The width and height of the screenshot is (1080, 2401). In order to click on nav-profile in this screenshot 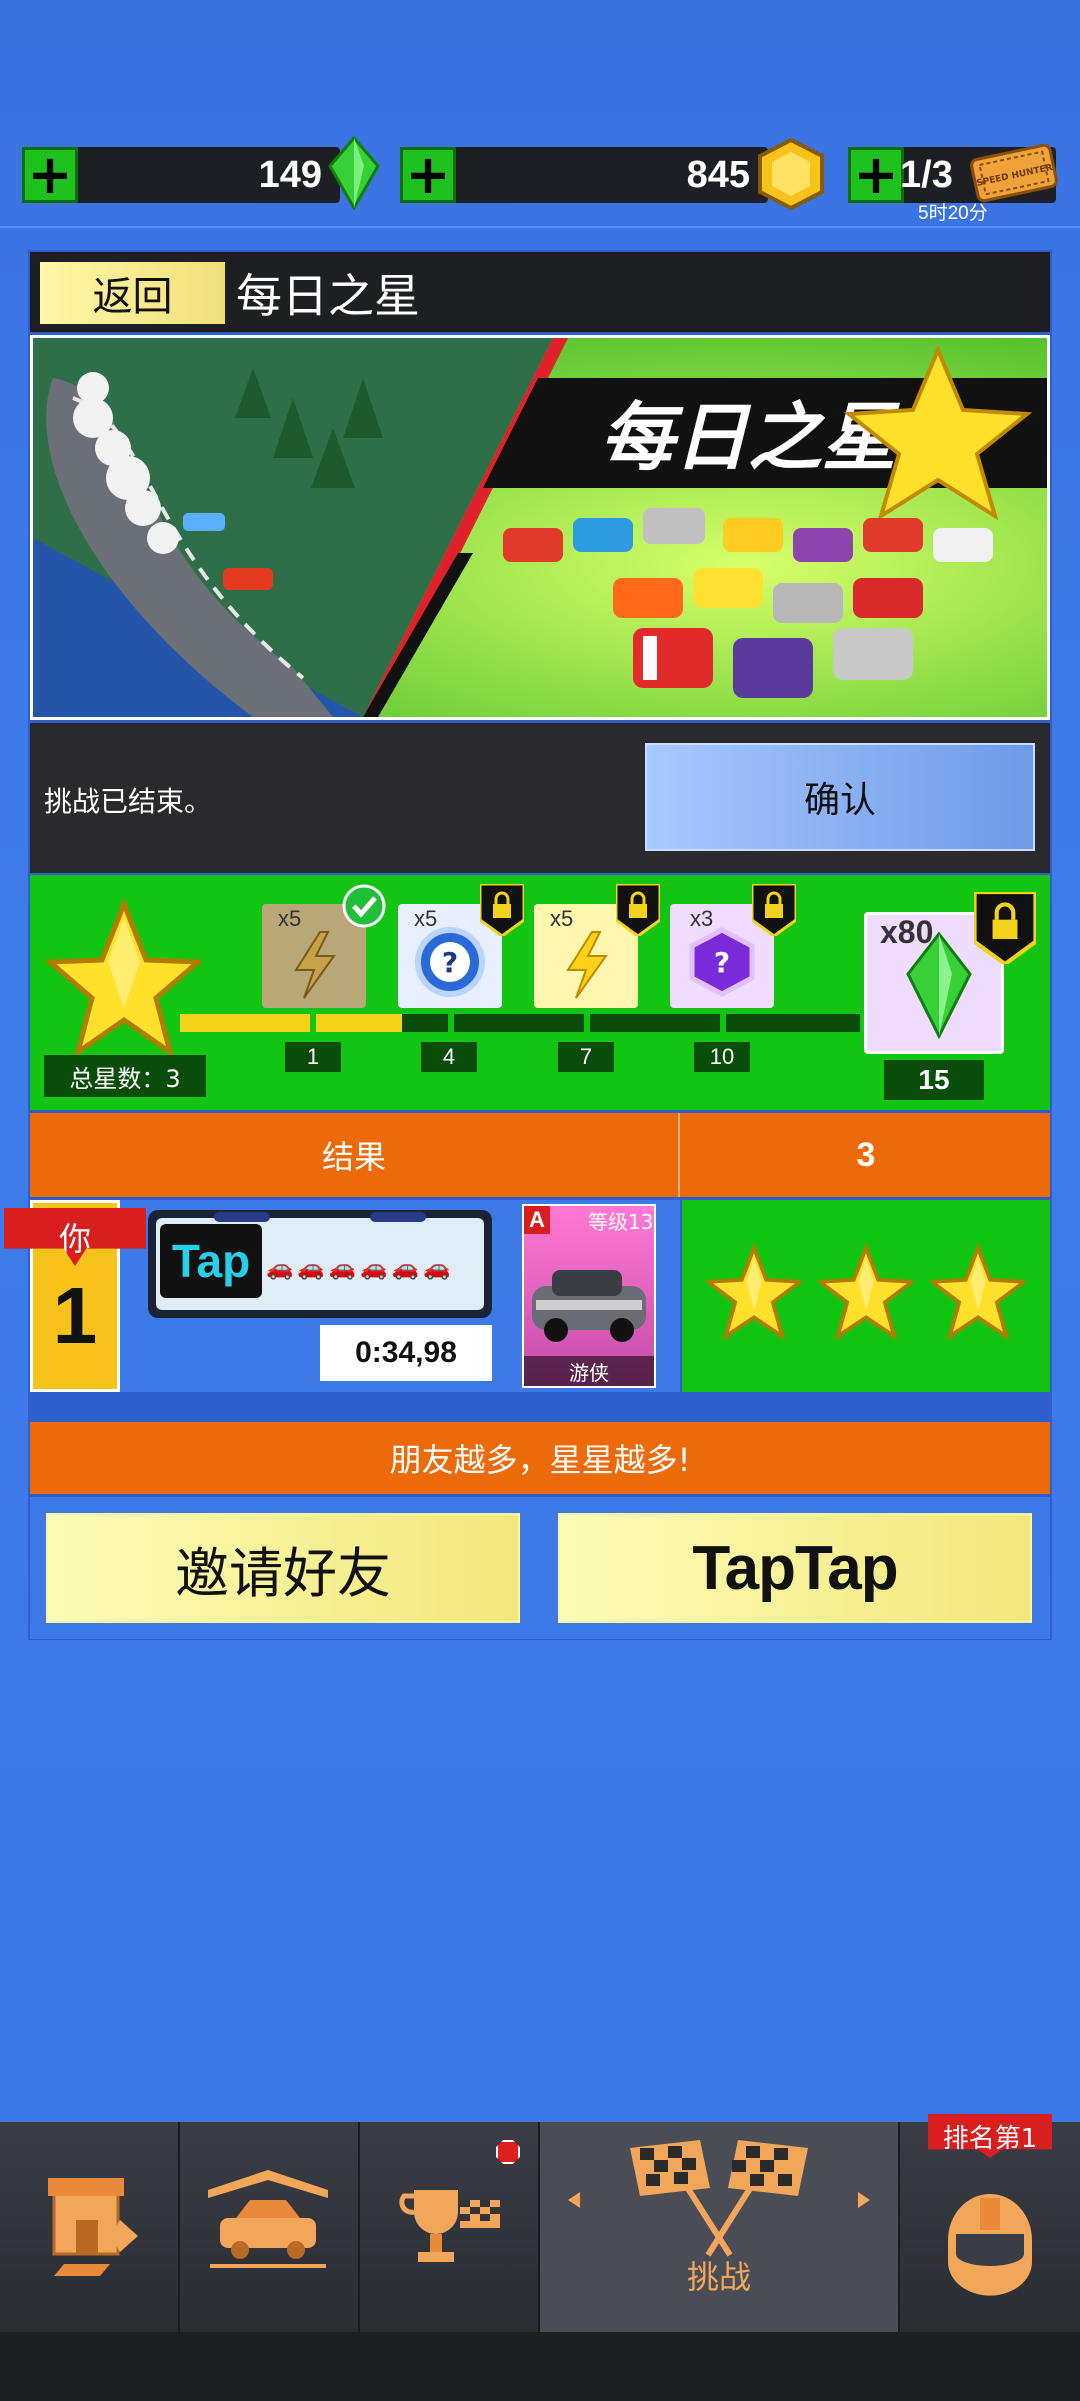, I will do `click(990, 2230)`.